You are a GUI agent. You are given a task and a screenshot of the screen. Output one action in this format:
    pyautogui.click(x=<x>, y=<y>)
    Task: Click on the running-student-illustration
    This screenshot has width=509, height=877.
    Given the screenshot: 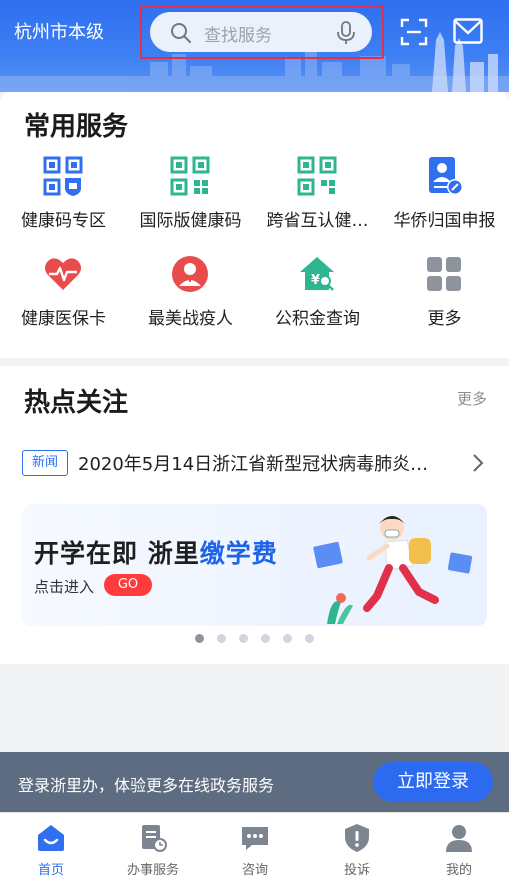 What is the action you would take?
    pyautogui.click(x=393, y=570)
    